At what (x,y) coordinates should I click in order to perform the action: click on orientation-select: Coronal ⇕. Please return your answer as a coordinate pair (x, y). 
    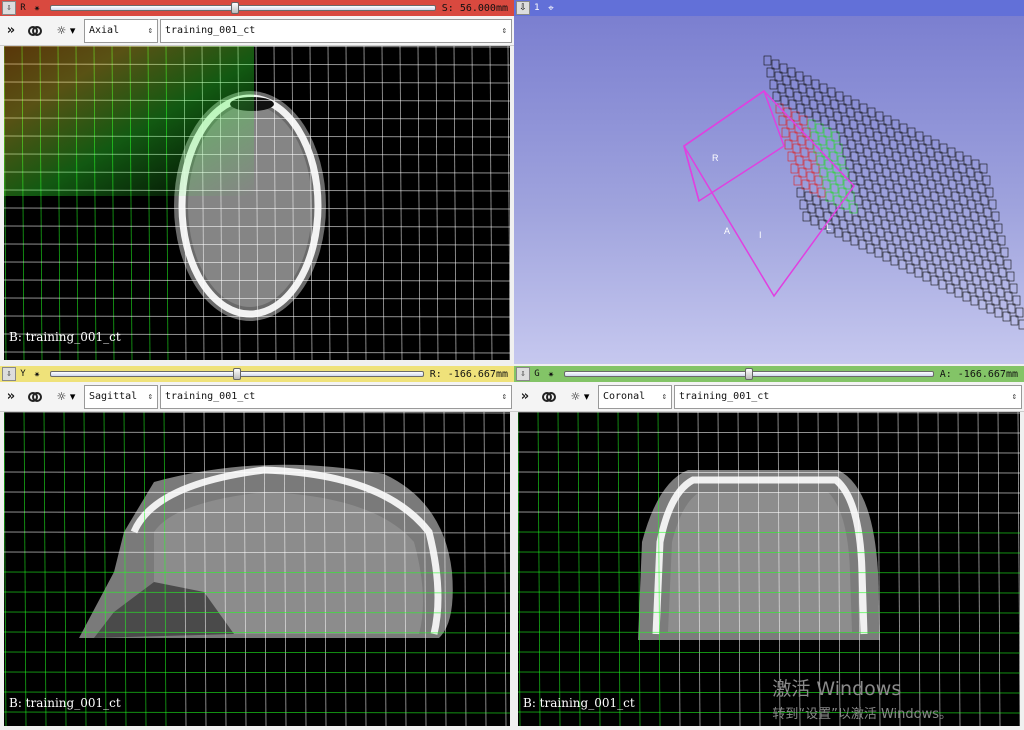
    Looking at the image, I should click on (635, 396).